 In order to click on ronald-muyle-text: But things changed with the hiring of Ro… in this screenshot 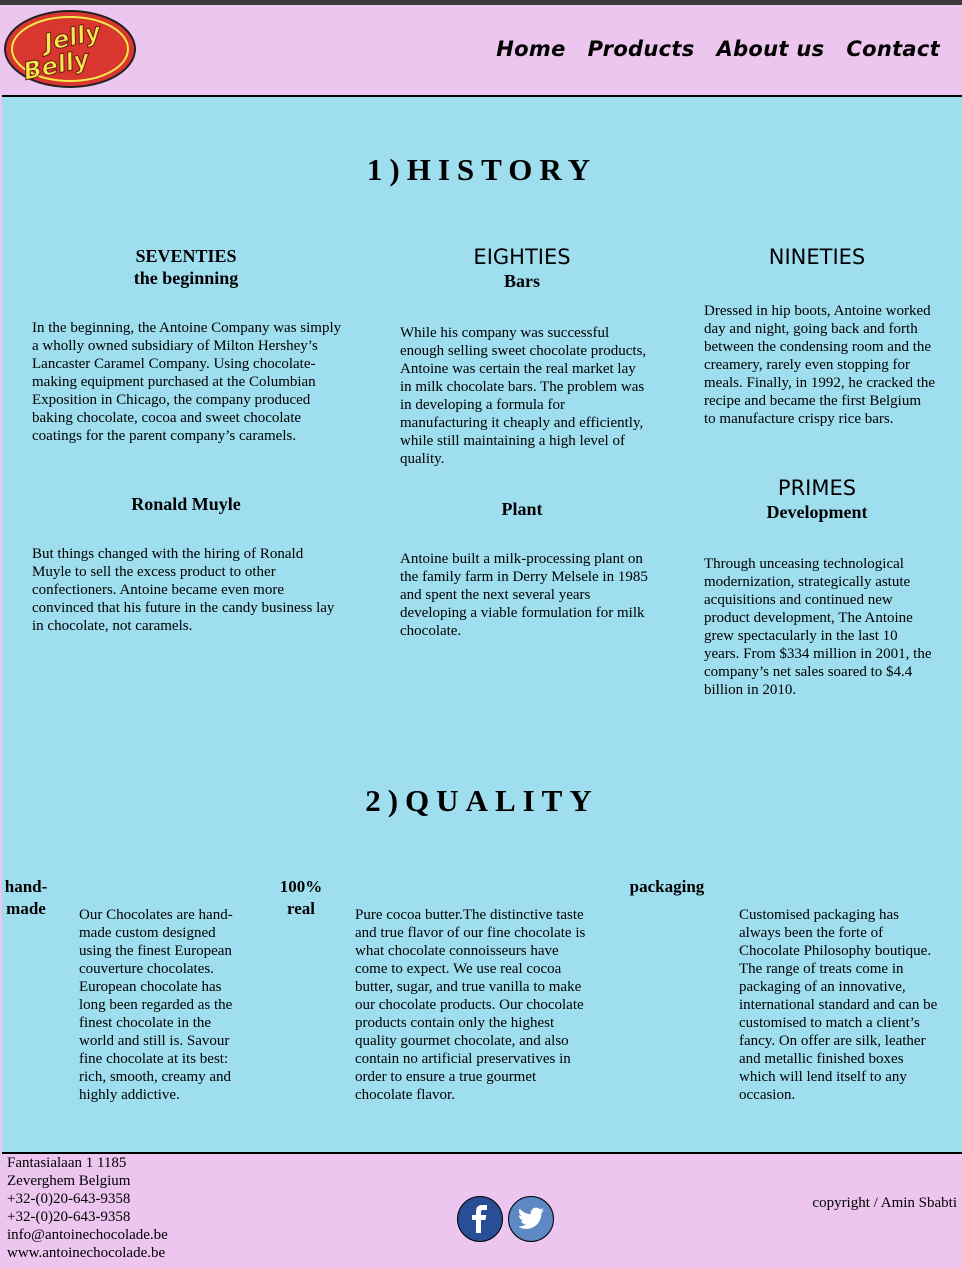, I will do `click(183, 590)`.